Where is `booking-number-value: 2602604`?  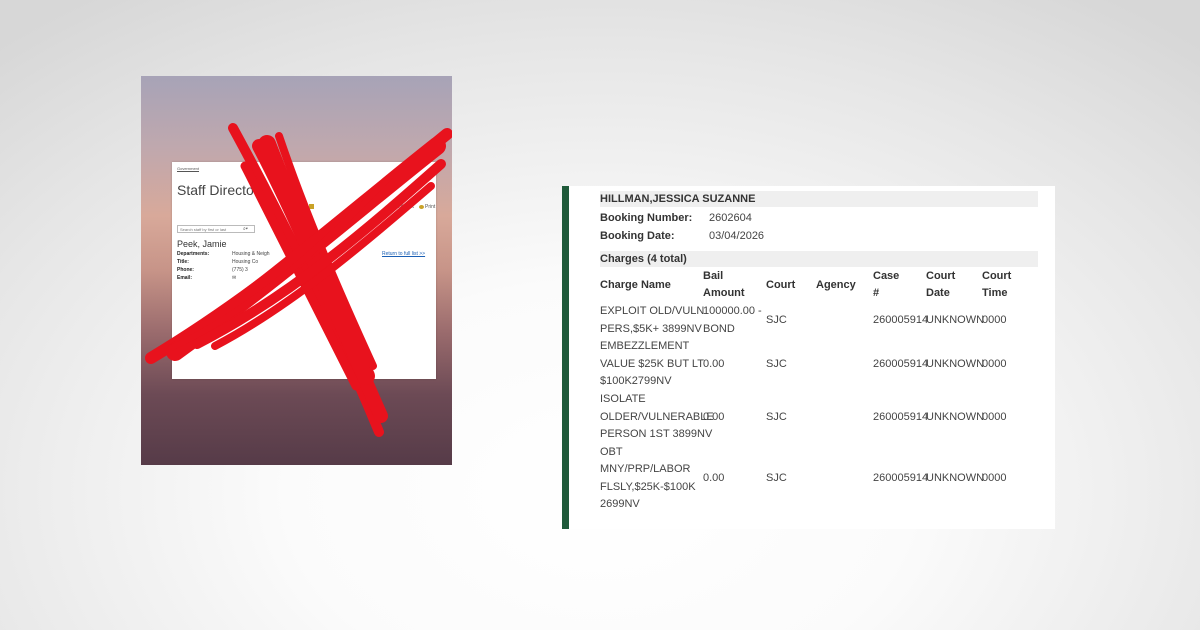 booking-number-value: 2602604 is located at coordinates (730, 218).